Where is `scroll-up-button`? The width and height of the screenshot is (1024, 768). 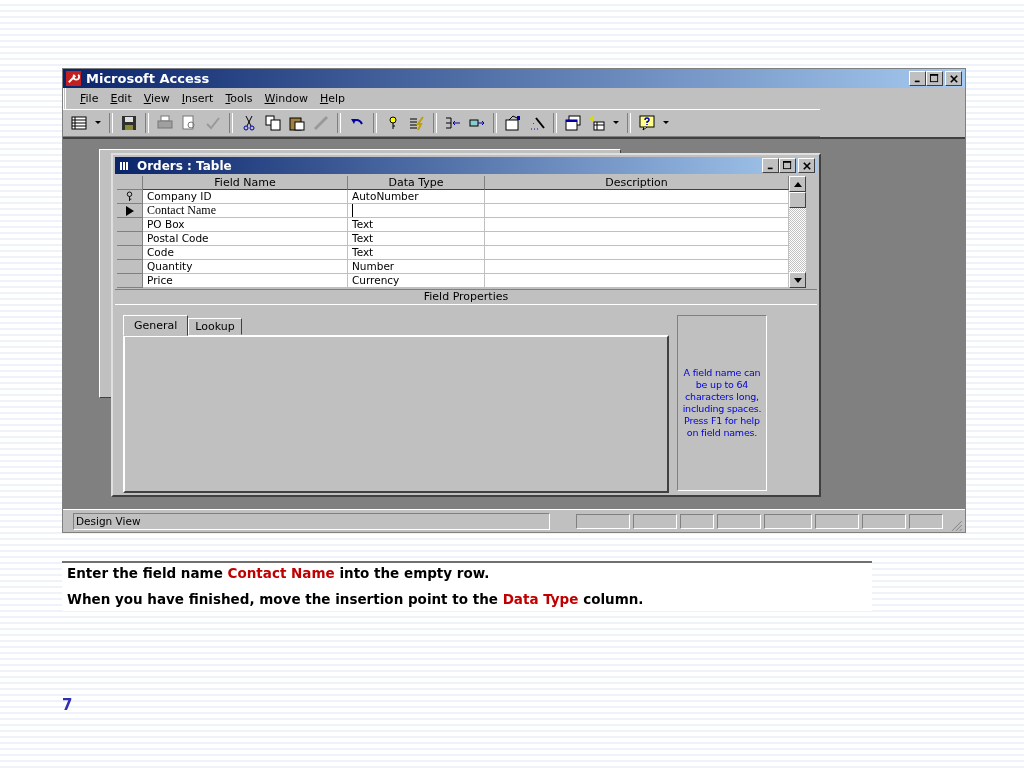 scroll-up-button is located at coordinates (797, 184).